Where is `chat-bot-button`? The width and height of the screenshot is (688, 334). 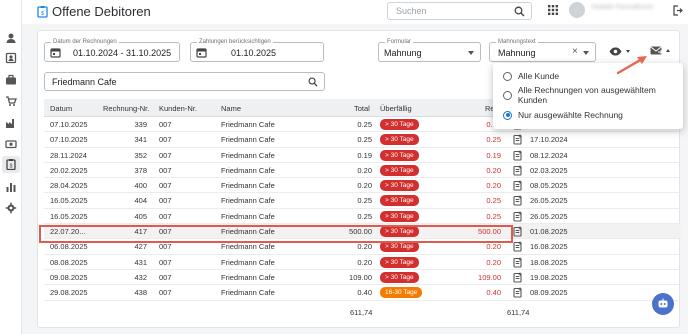
chat-bot-button is located at coordinates (663, 304).